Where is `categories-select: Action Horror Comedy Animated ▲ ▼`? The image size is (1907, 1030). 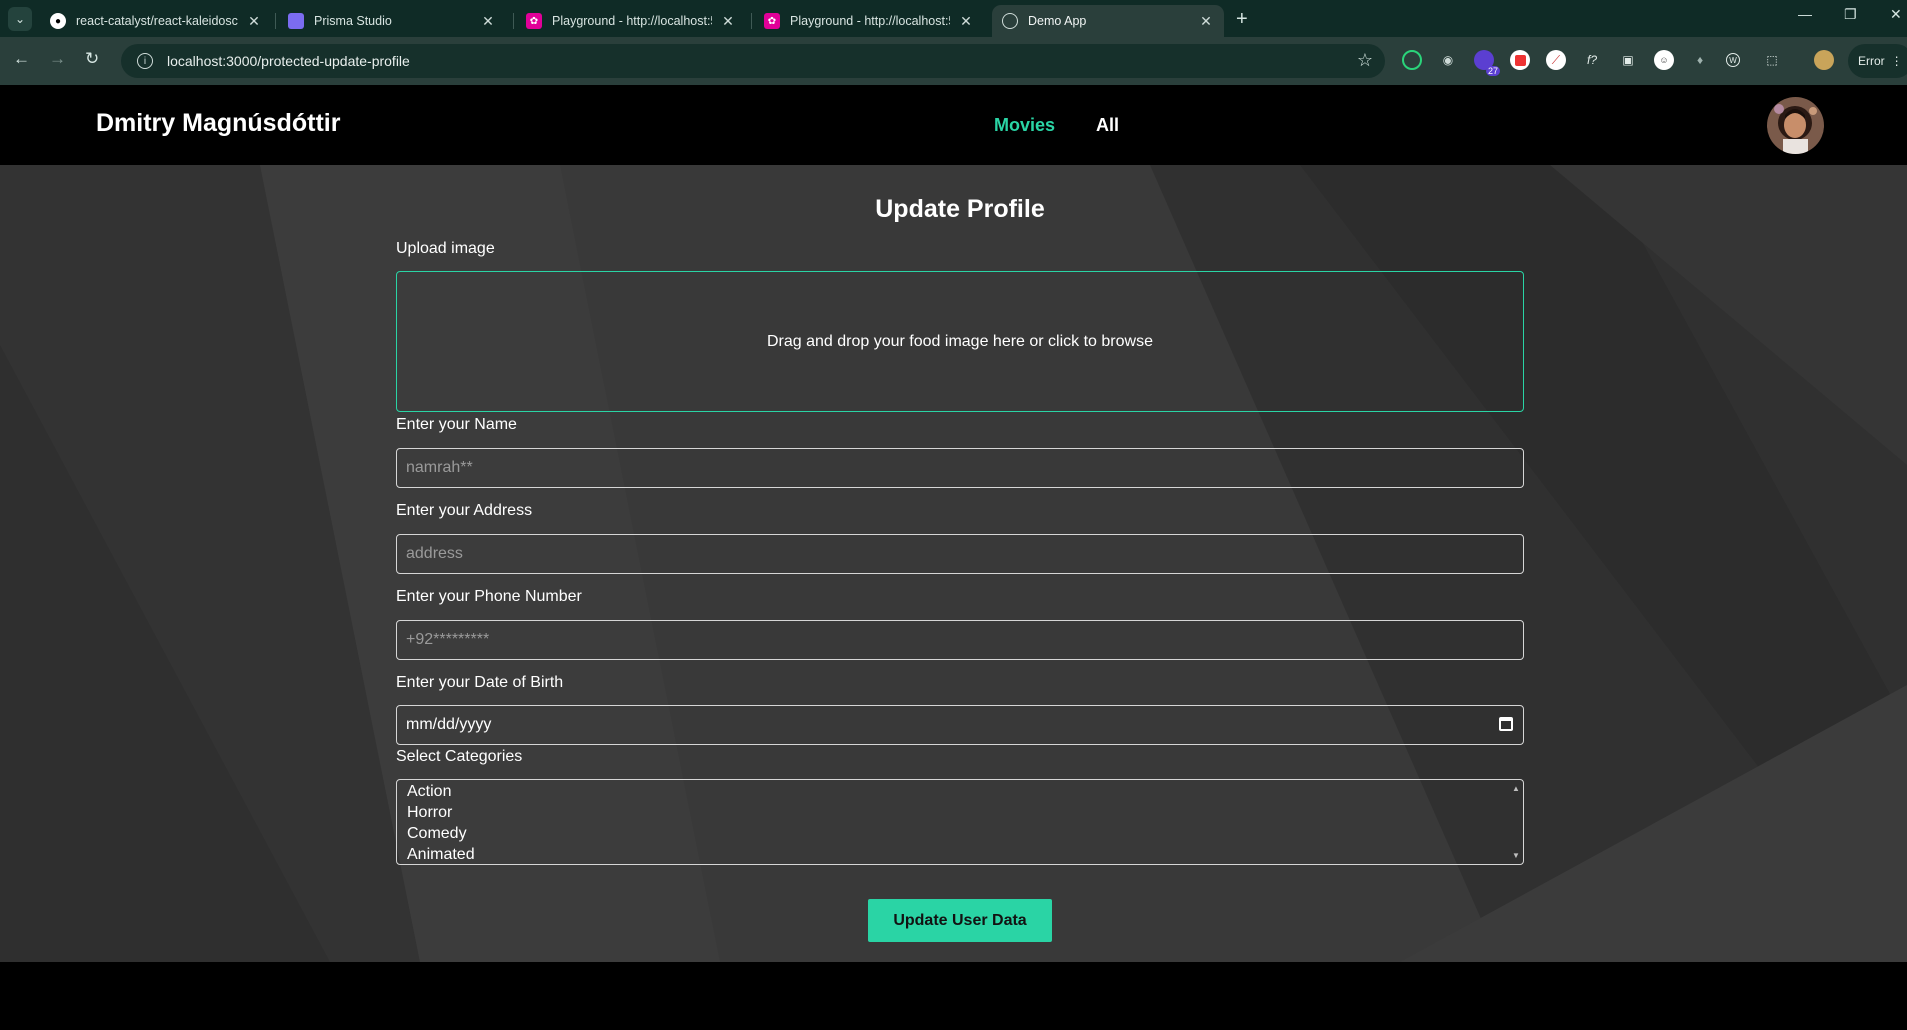
categories-select: Action Horror Comedy Animated ▲ ▼ is located at coordinates (960, 822).